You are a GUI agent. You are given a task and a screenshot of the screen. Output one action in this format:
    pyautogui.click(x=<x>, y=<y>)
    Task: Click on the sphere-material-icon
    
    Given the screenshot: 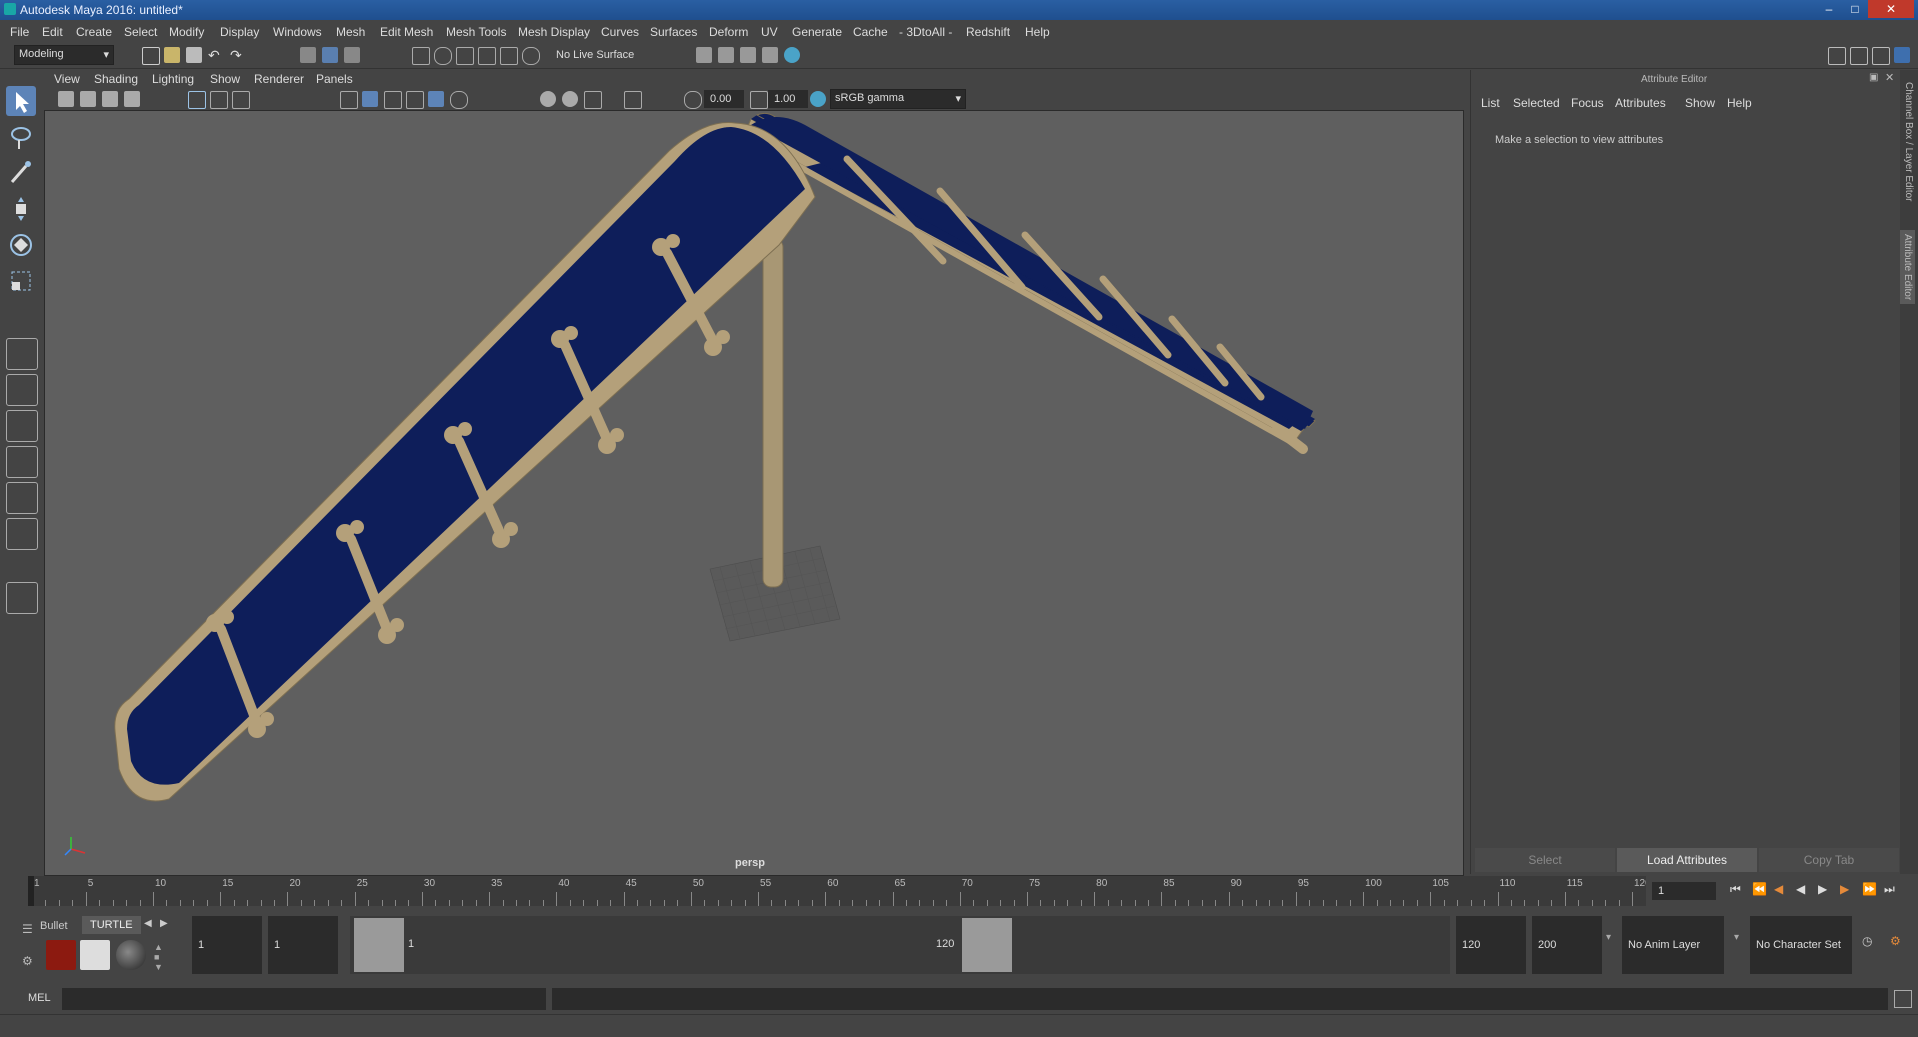 What is the action you would take?
    pyautogui.click(x=131, y=955)
    